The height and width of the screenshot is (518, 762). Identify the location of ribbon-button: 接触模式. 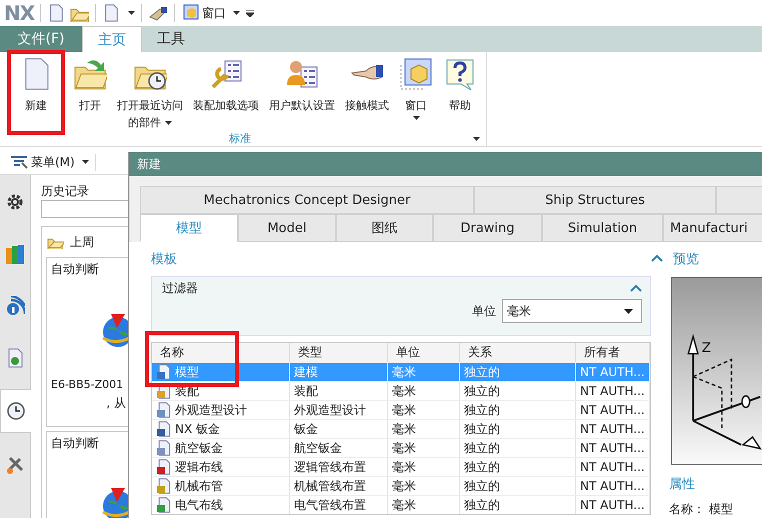
(367, 85).